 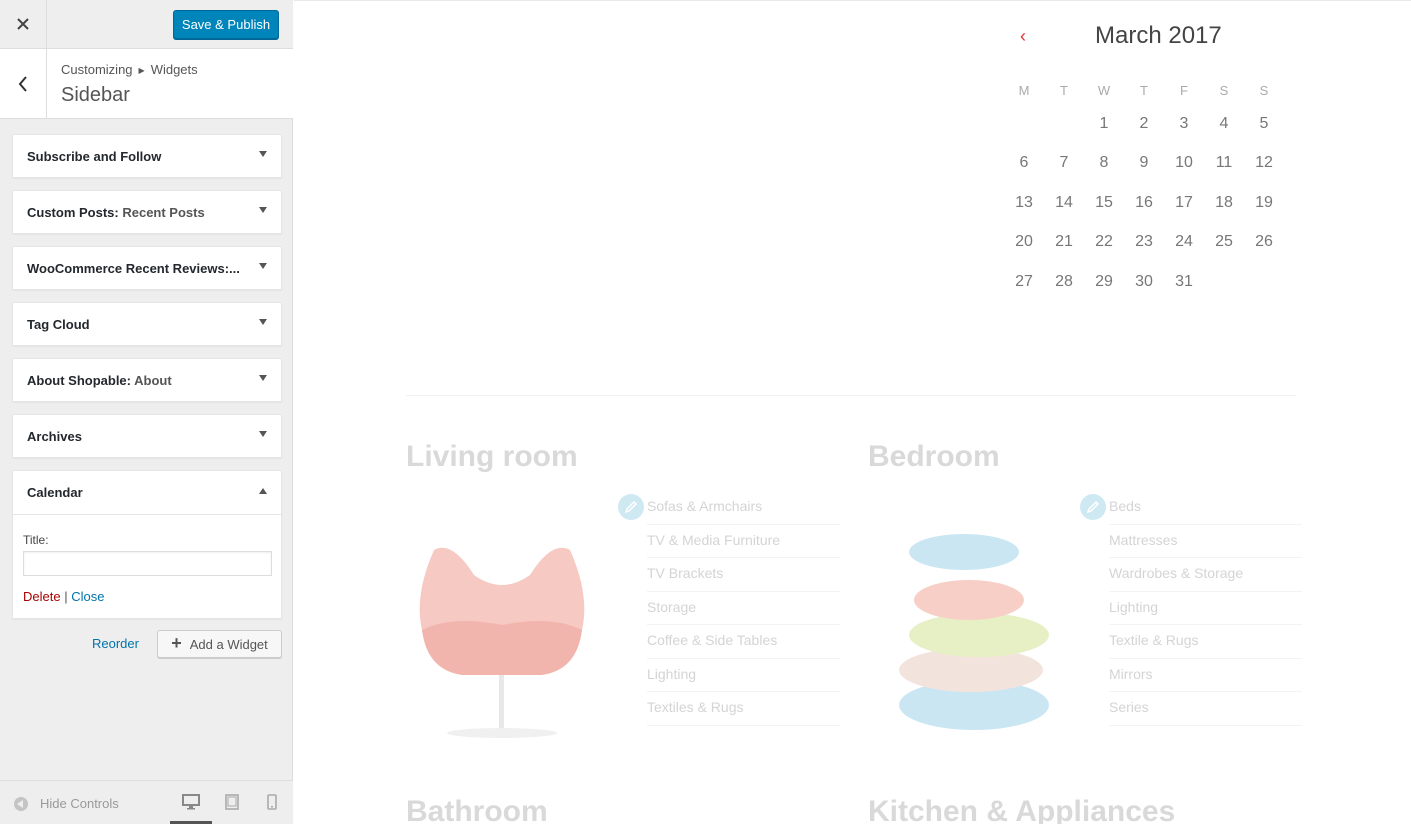 I want to click on section-divider, so click(x=851, y=395).